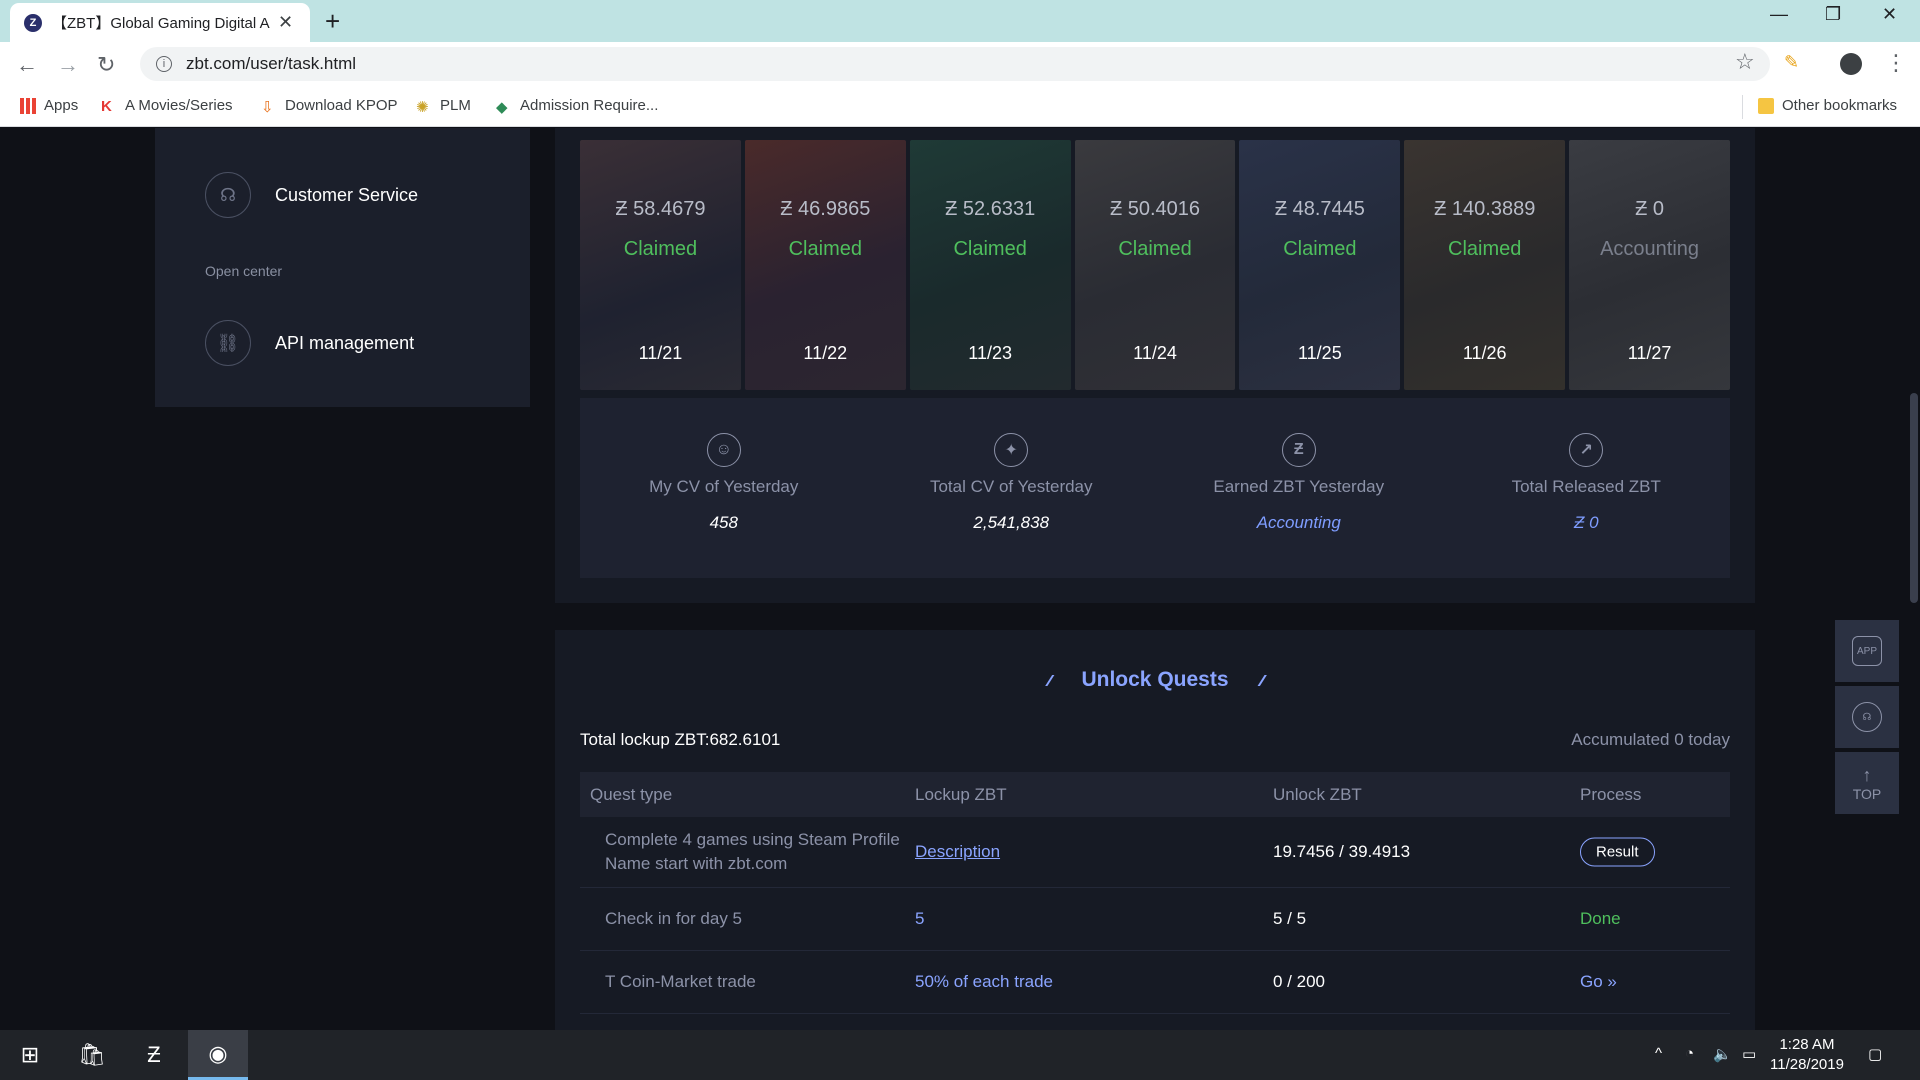 This screenshot has width=1920, height=1080. I want to click on table-row: Check in for day 5 5 5 / 5 Done, so click(1155, 919).